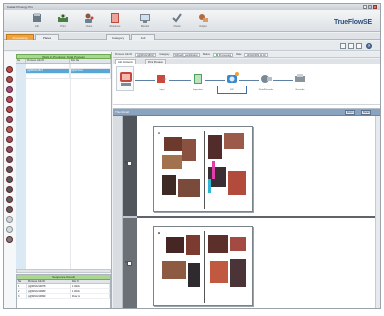  What do you see at coordinates (162, 90) in the screenshot?
I see `workflow-label: Input` at bounding box center [162, 90].